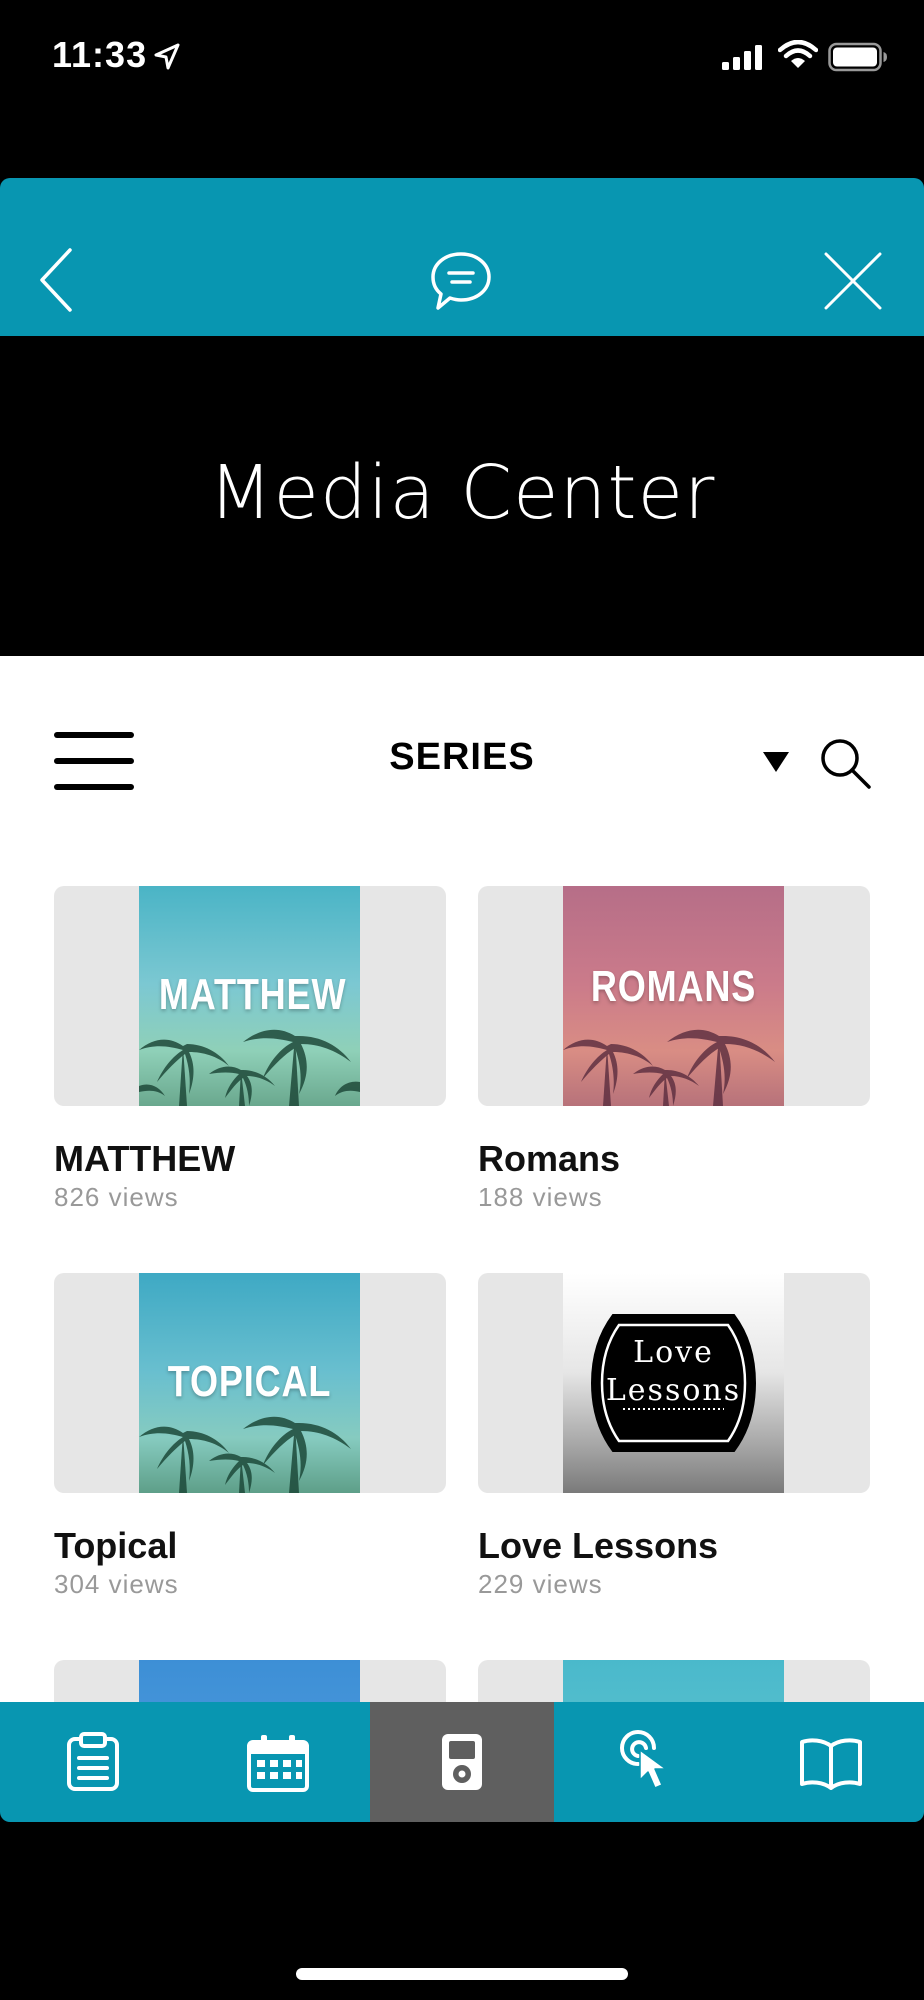 The image size is (924, 2000). Describe the element at coordinates (853, 281) in the screenshot. I see `close-icon` at that location.